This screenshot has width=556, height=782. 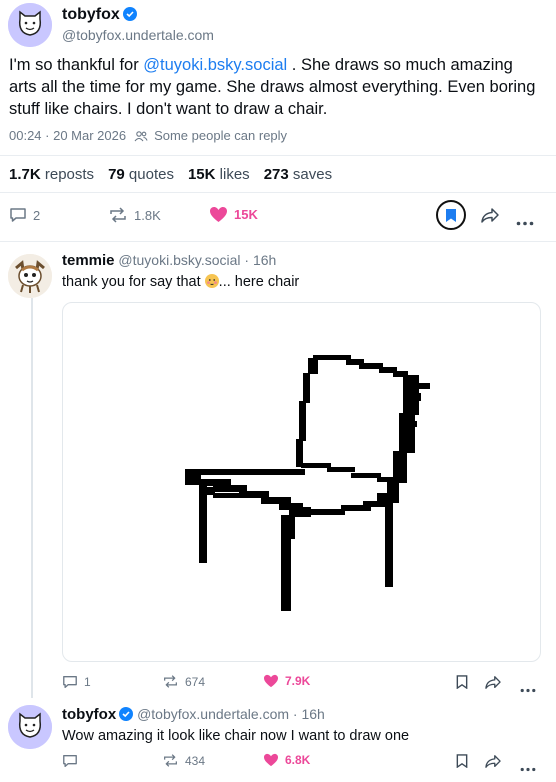 I want to click on reply1-text-after: ... here chair, so click(x=259, y=282).